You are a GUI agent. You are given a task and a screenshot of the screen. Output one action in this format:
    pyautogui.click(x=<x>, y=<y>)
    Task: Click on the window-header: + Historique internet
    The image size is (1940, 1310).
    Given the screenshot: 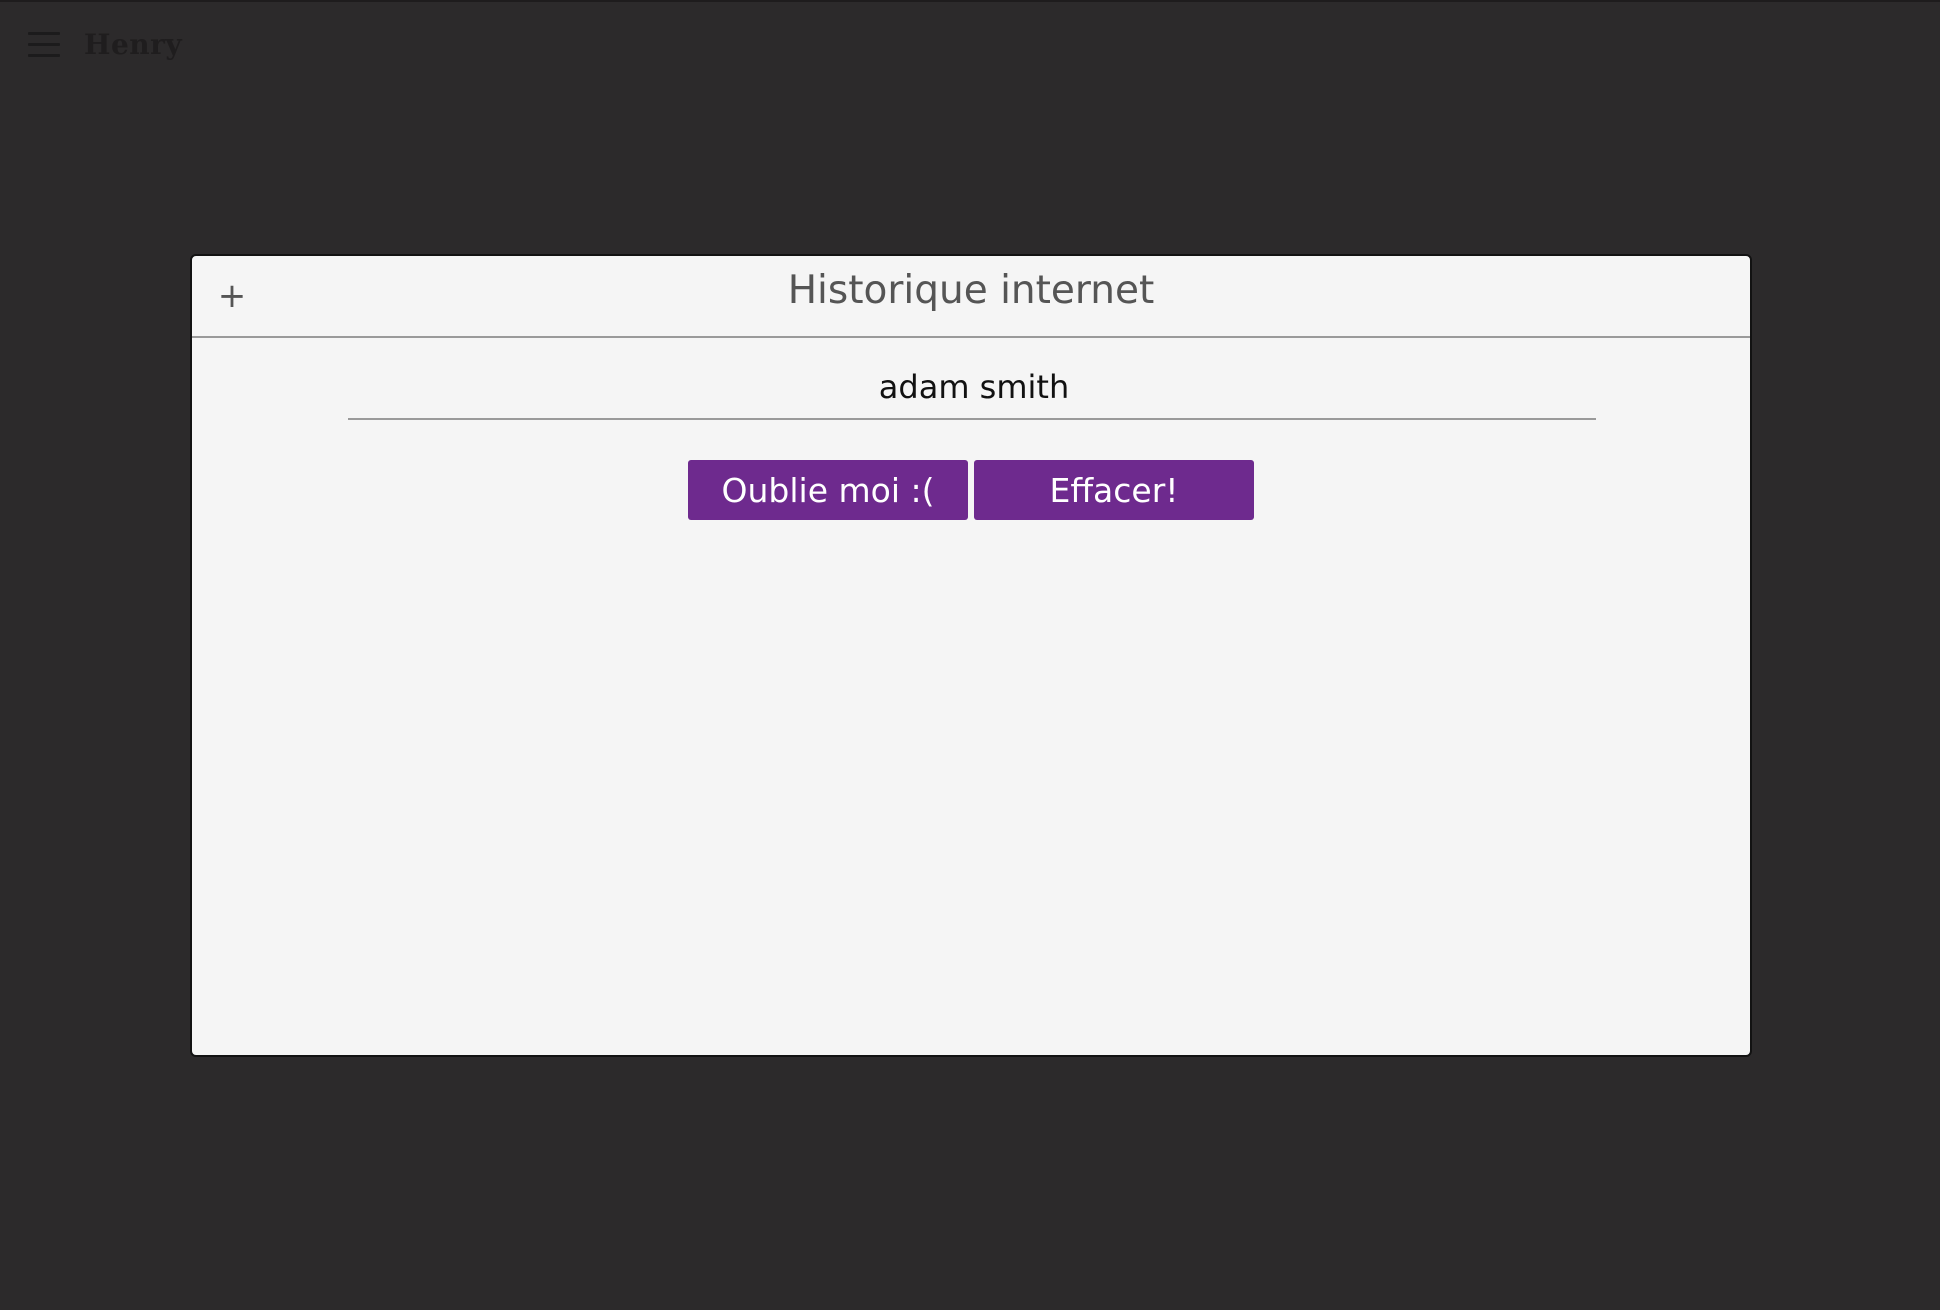 What is the action you would take?
    pyautogui.click(x=971, y=297)
    